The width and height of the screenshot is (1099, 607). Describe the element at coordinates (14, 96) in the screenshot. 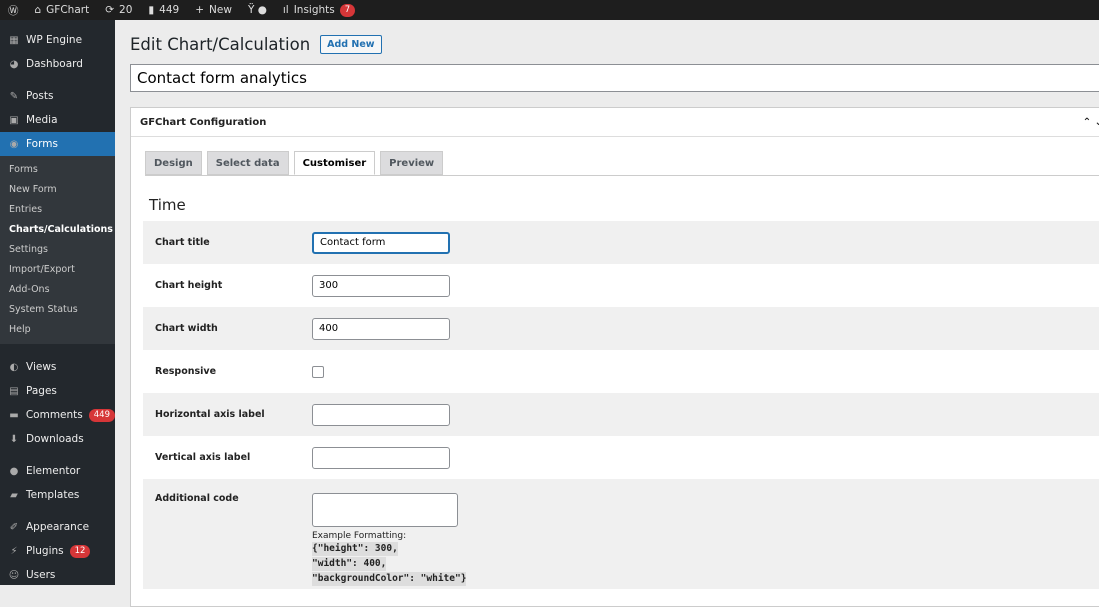

I see `pin-icon: ✎` at that location.